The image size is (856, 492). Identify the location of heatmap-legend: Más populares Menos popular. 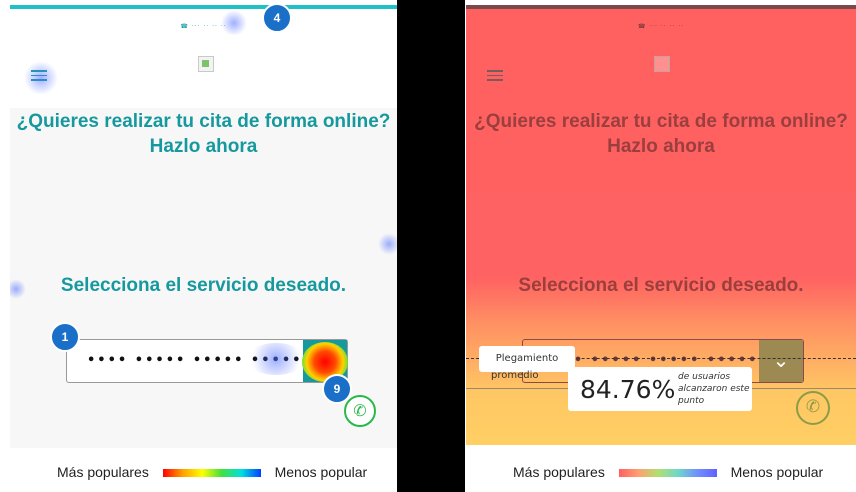
(212, 472).